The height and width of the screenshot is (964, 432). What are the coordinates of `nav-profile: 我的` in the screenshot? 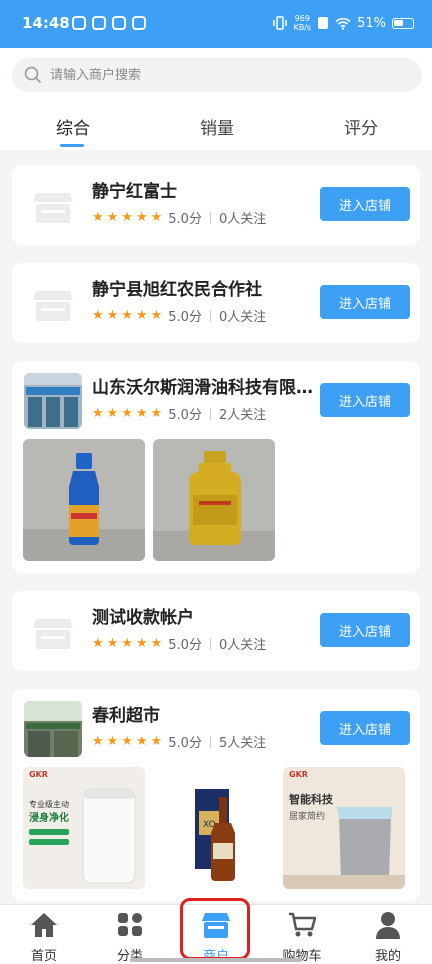 It's located at (388, 937).